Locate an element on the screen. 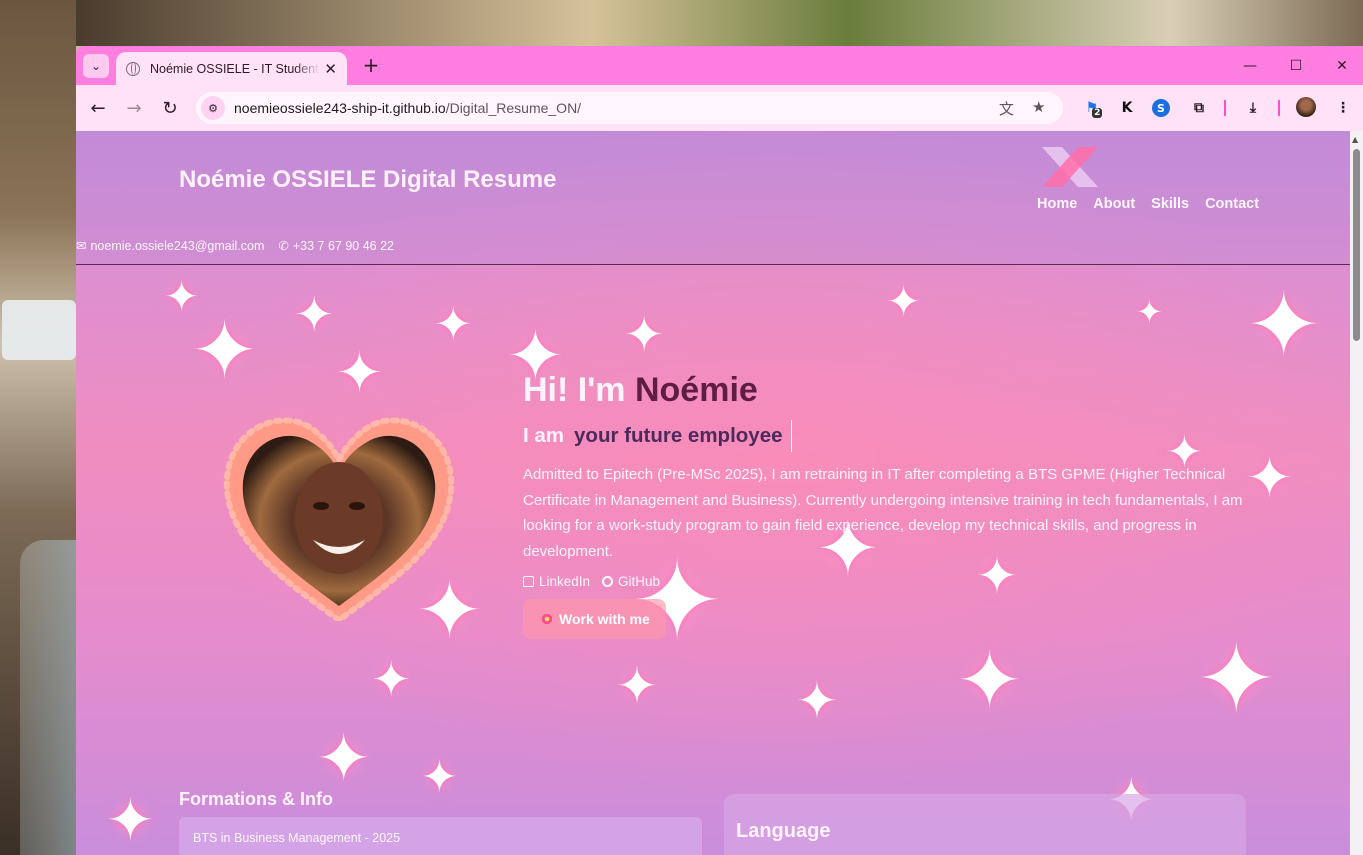 This screenshot has height=855, width=1363. site-brand: Noémie OSSIELE Digital Resume is located at coordinates (367, 180).